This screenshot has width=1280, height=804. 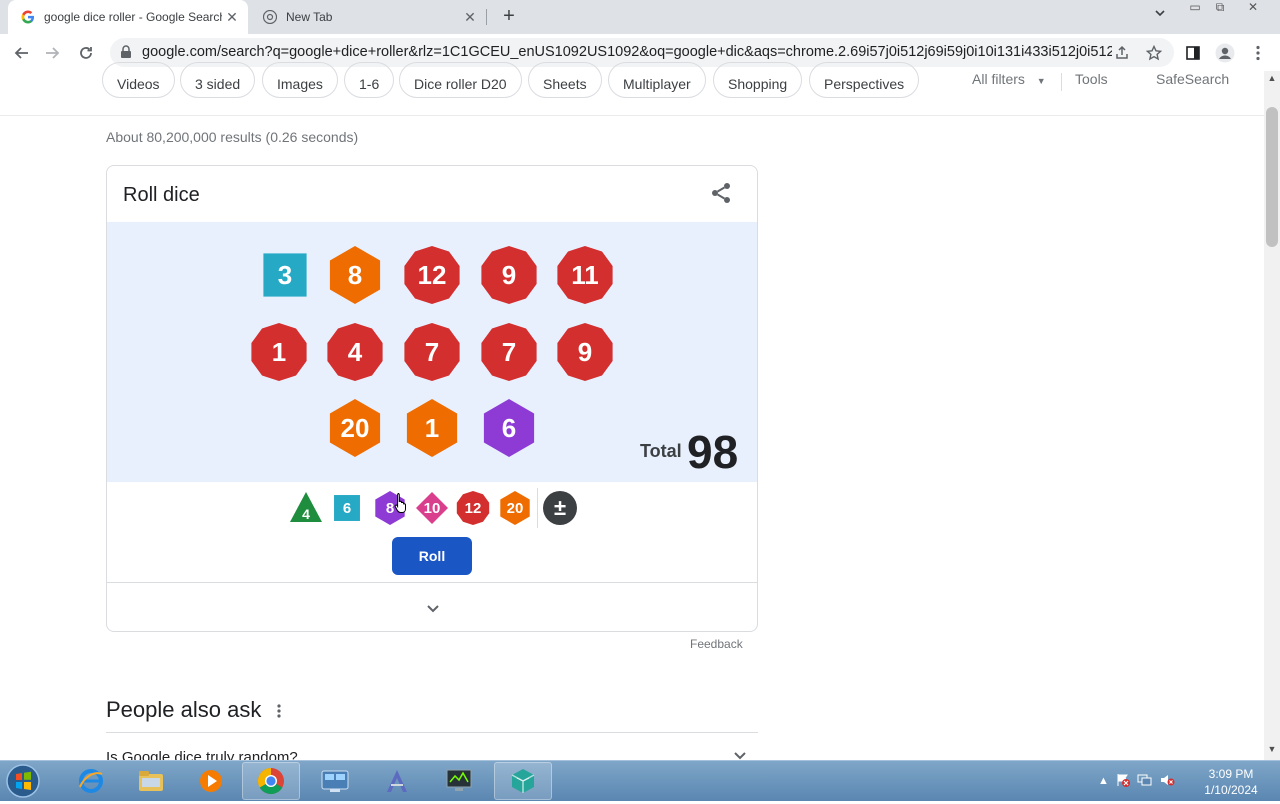 I want to click on dropdown-arrow-icon: ▼, so click(x=1041, y=81).